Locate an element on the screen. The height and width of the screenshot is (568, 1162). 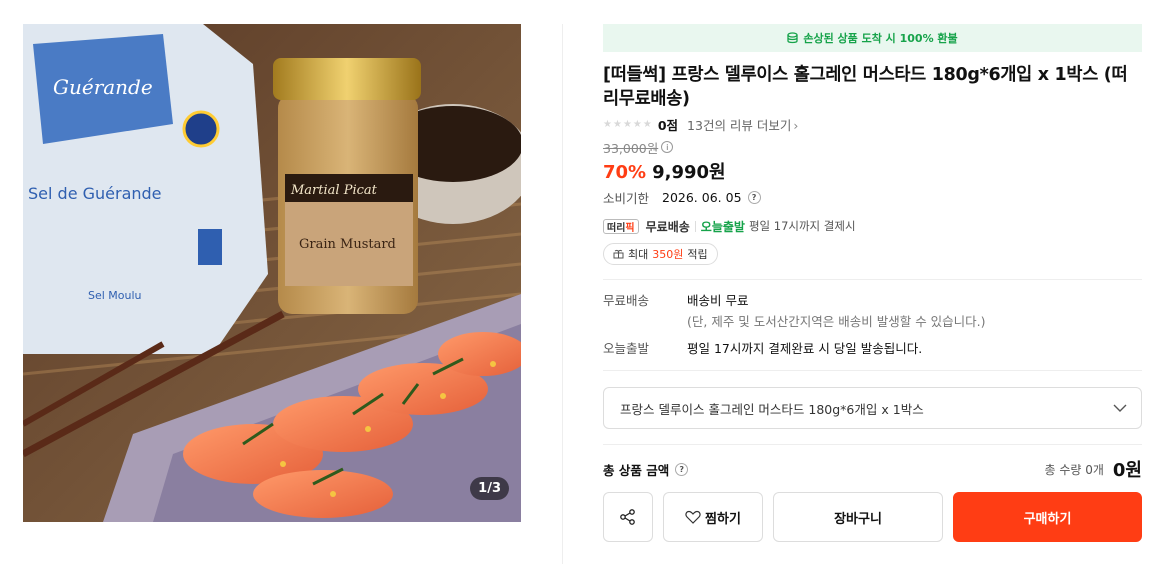
share-icon is located at coordinates (627, 517).